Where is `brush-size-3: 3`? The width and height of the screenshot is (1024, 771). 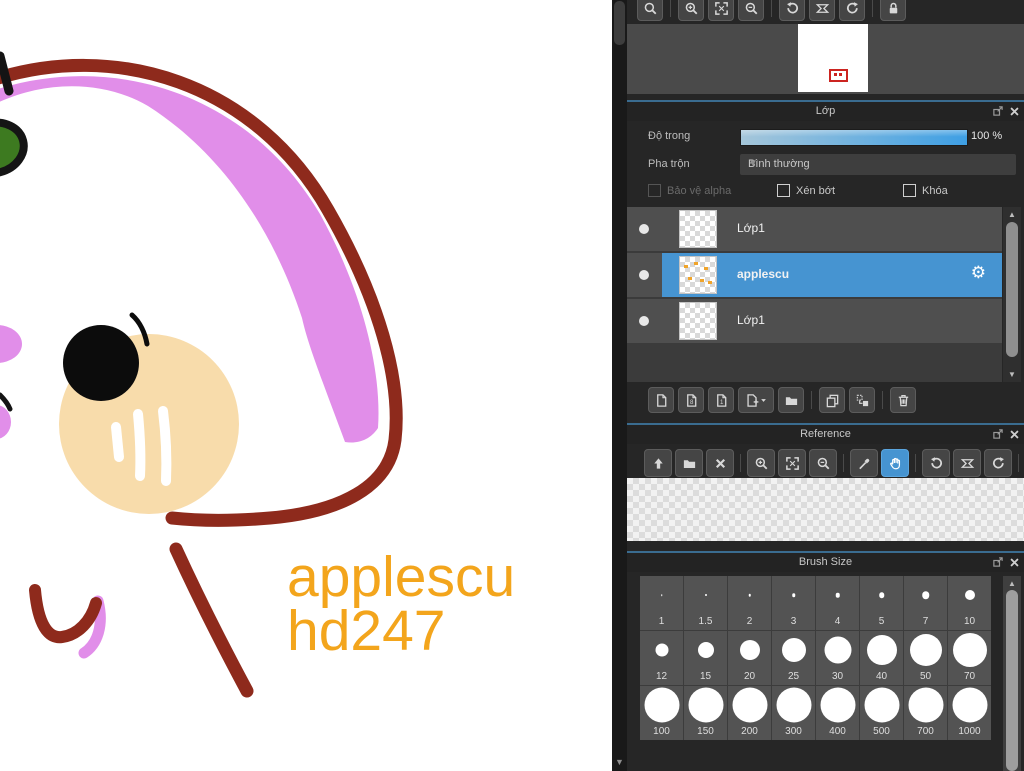 brush-size-3: 3 is located at coordinates (793, 603).